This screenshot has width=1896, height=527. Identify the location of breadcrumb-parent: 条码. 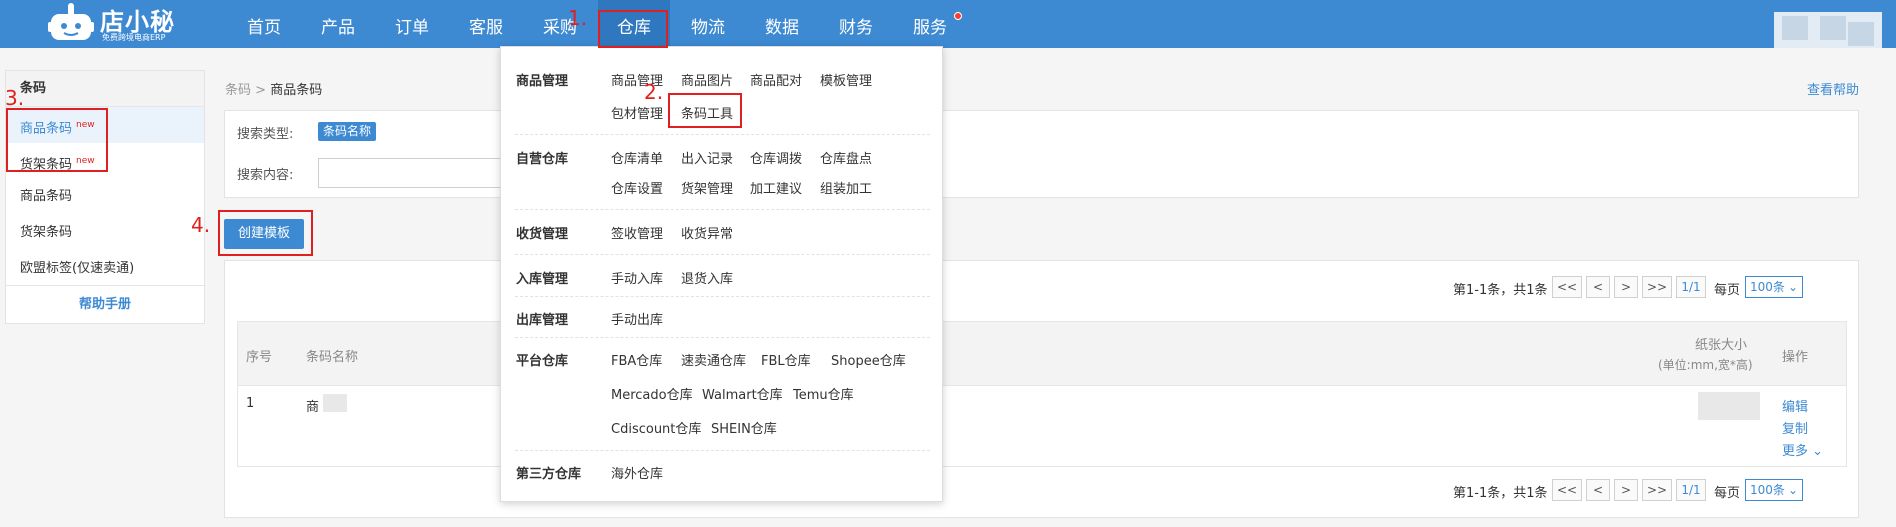
(238, 90).